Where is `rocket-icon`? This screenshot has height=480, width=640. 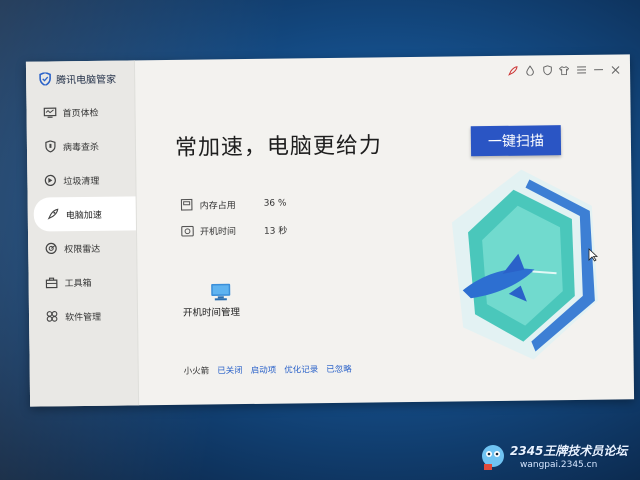 rocket-icon is located at coordinates (53, 214).